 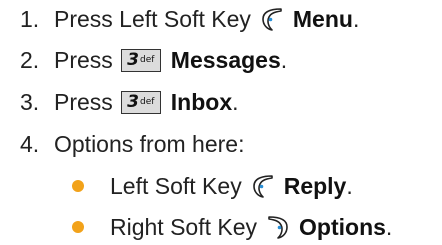 I want to click on step-3: 3. Press 3 def Inbox., so click(x=129, y=102).